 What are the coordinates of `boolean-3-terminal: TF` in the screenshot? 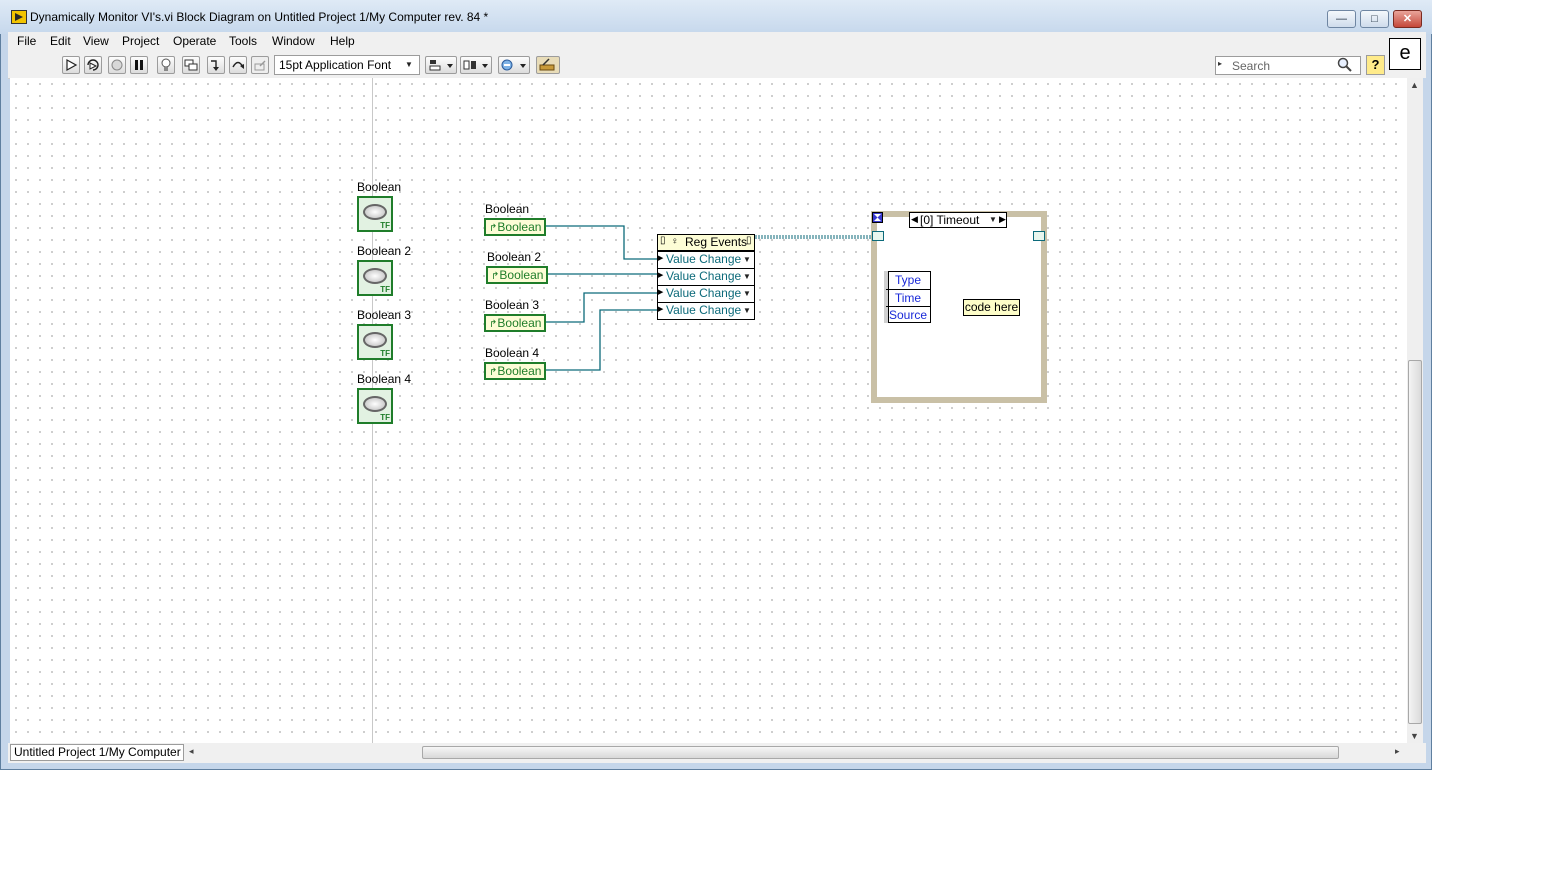 It's located at (375, 342).